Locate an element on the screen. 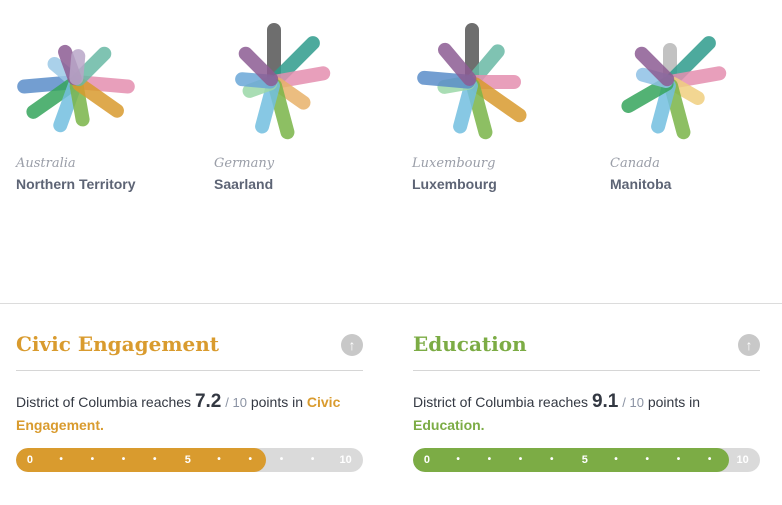  panel-header: Education ↑ is located at coordinates (586, 349).